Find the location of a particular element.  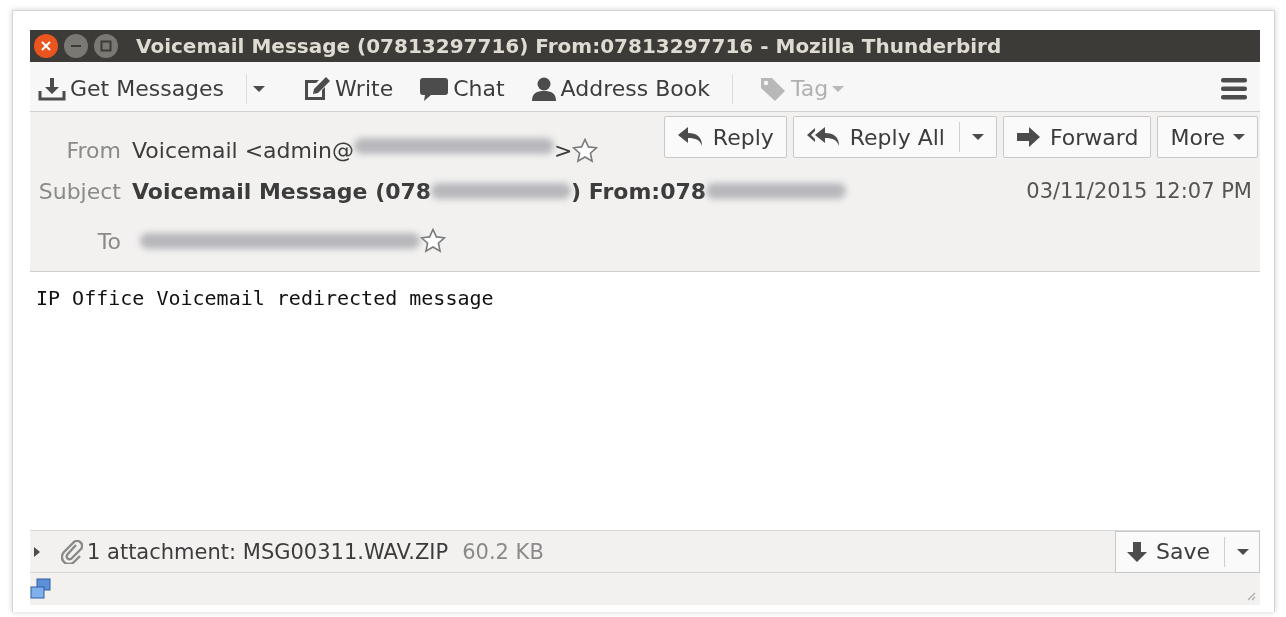

reply-button: Reply is located at coordinates (725, 137).